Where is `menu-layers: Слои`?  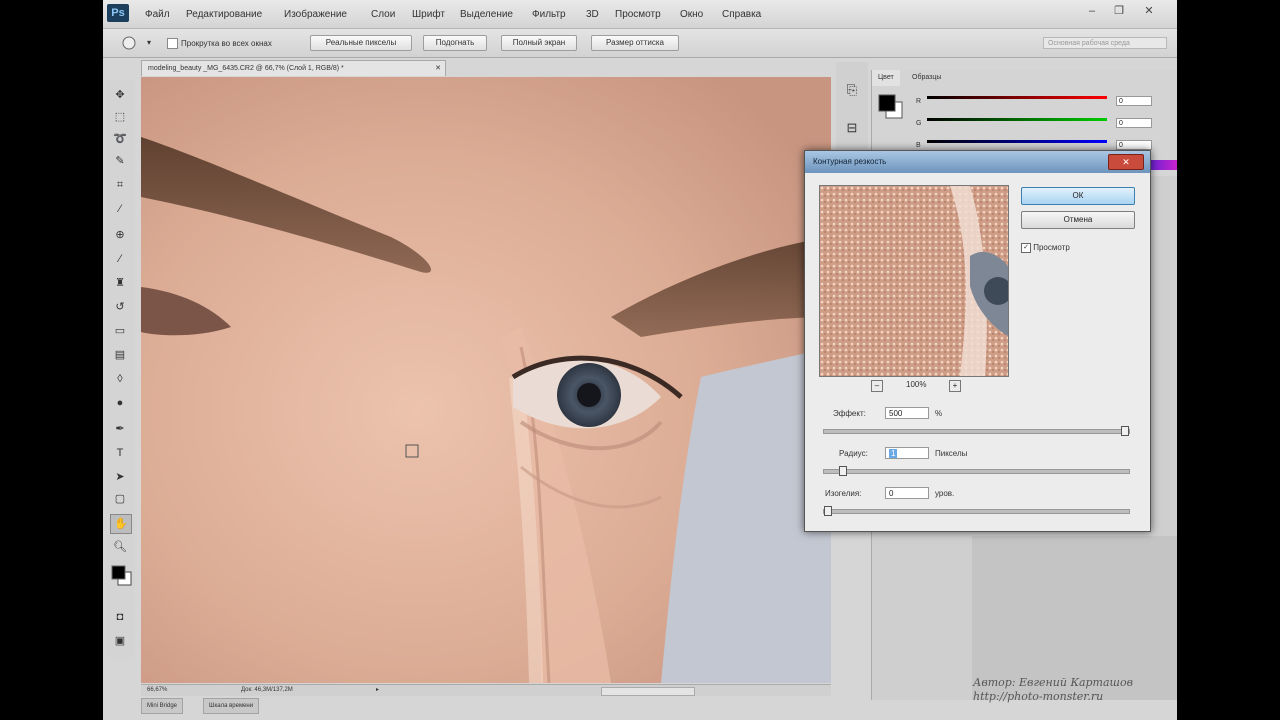 menu-layers: Слои is located at coordinates (383, 14).